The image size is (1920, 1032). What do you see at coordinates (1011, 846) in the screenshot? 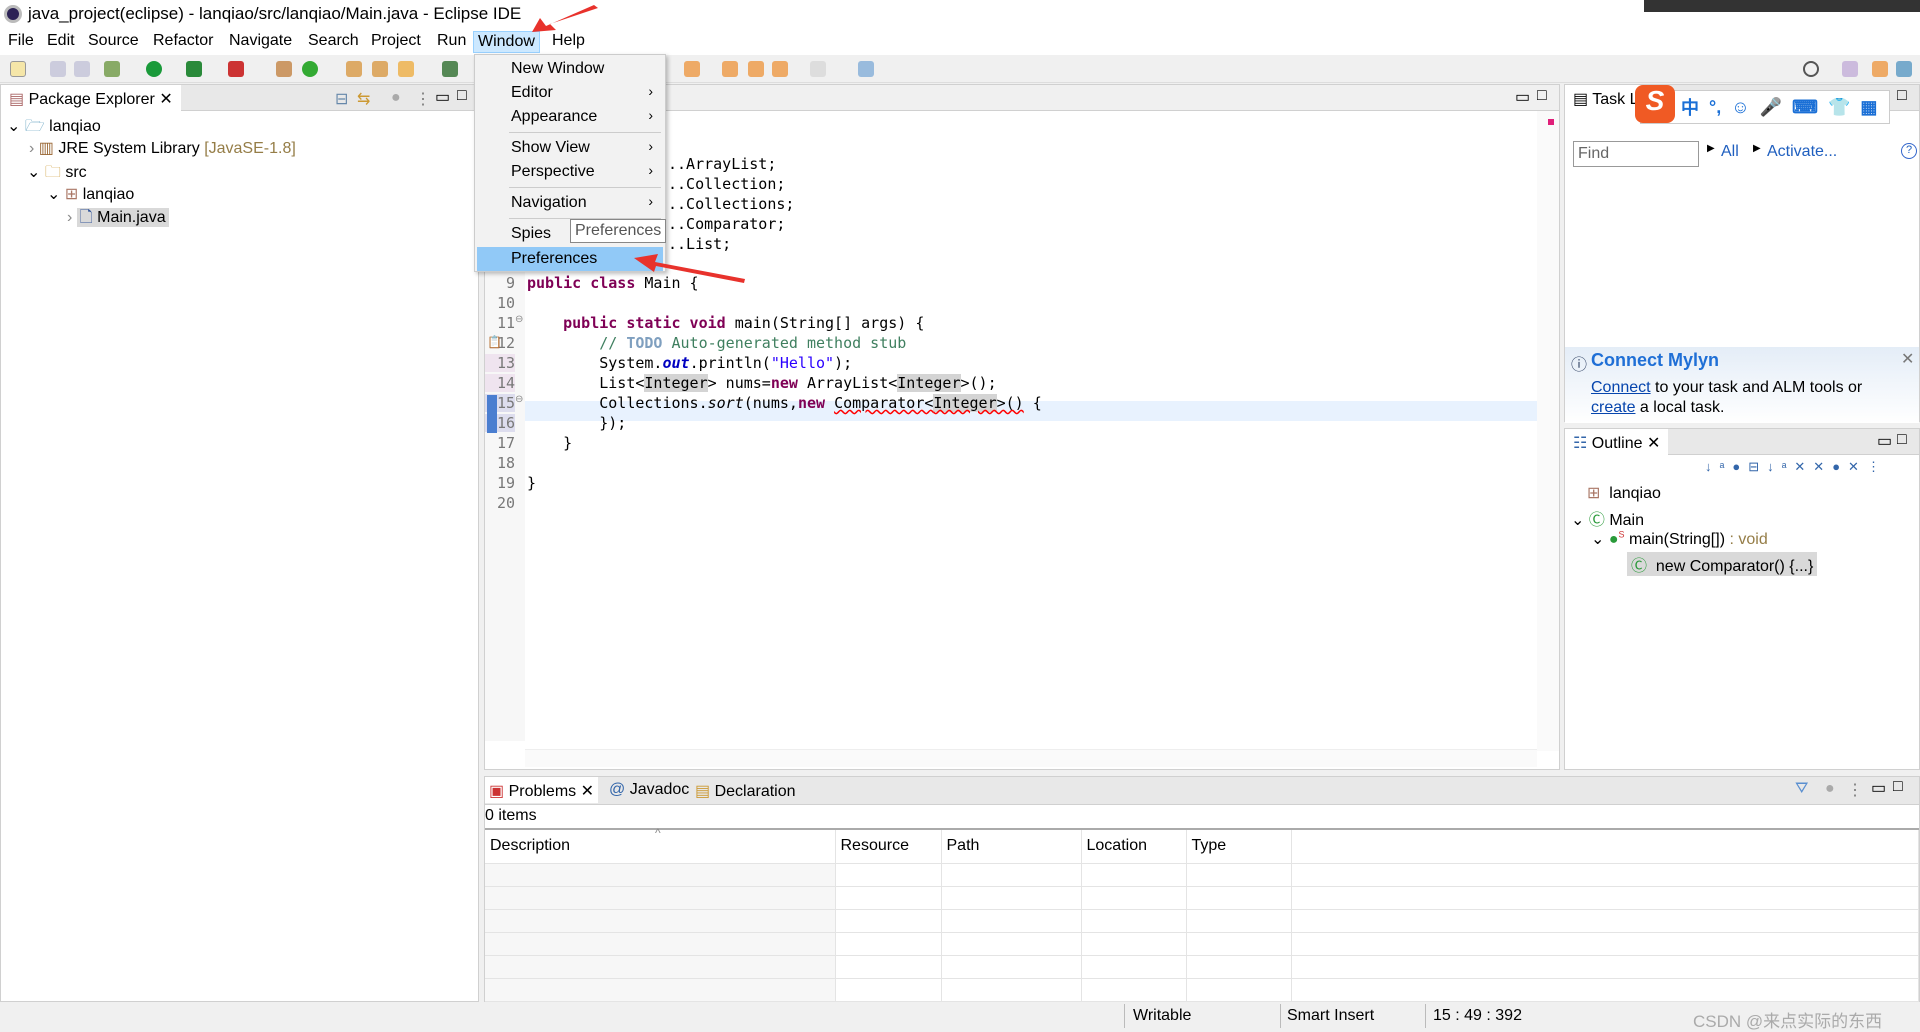
I see `column-path: Path` at bounding box center [1011, 846].